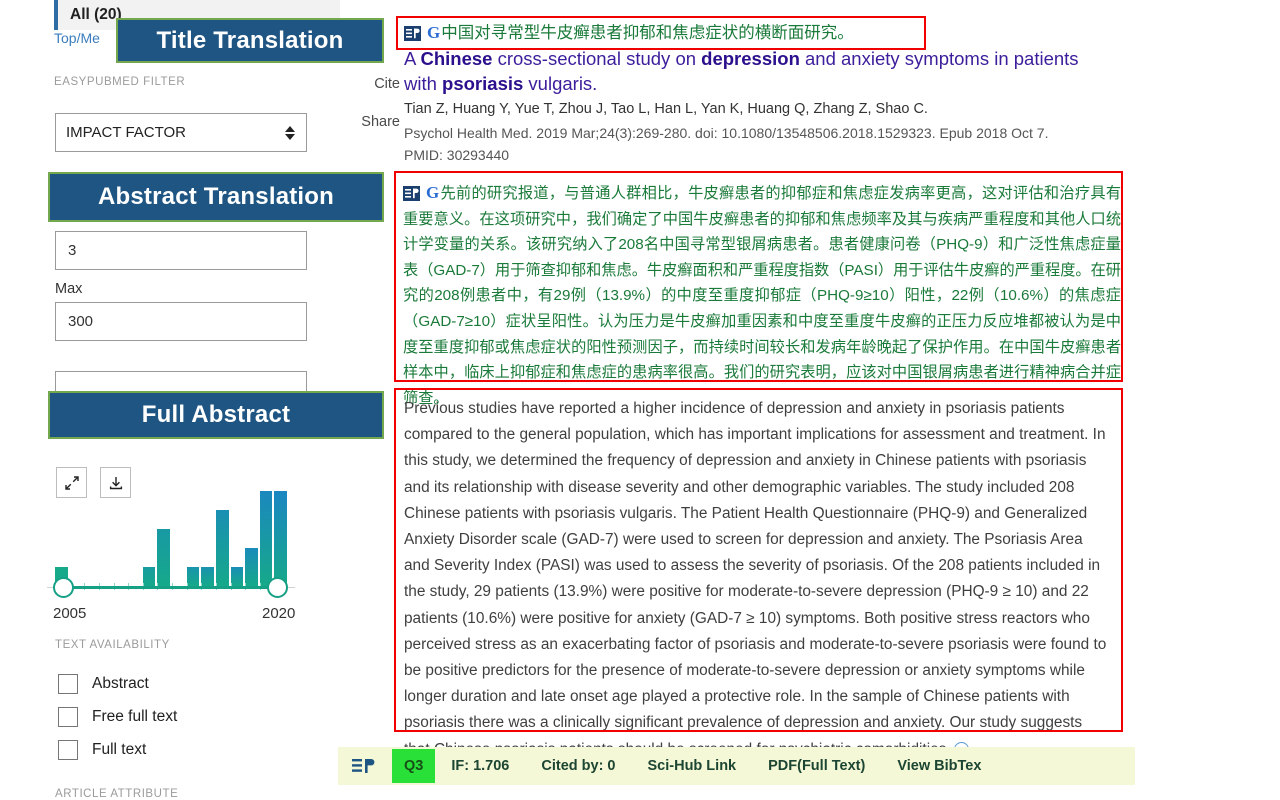  I want to click on range-handle-end, so click(277, 587).